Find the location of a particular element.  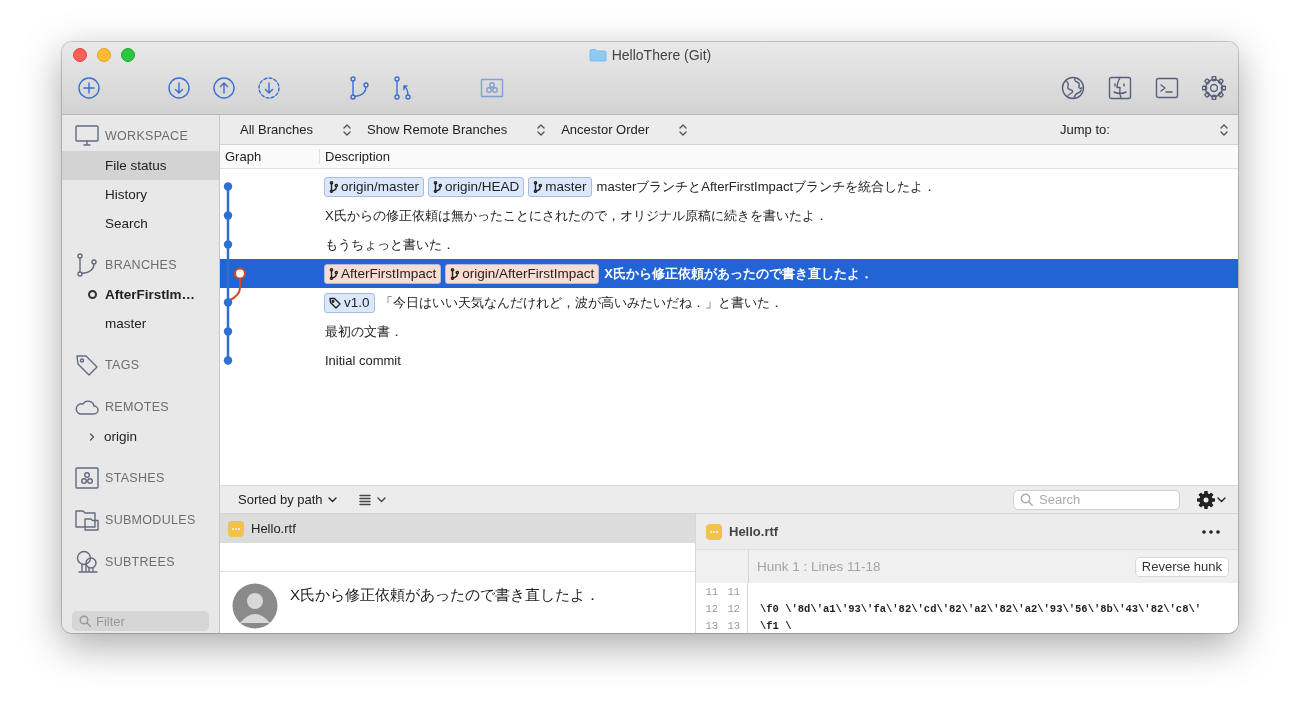

up-arrow-circle-icon is located at coordinates (224, 88).